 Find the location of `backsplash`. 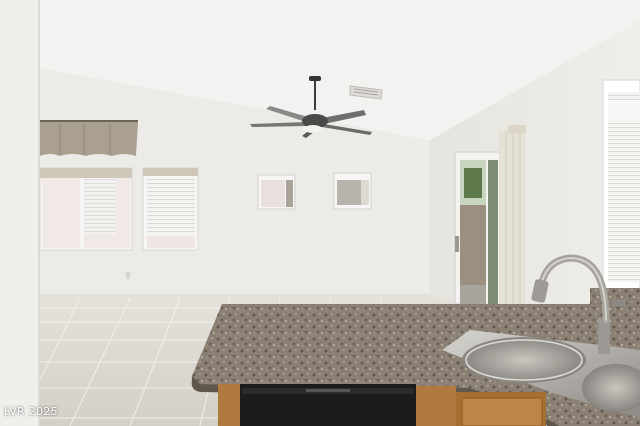

backsplash is located at coordinates (615, 308).